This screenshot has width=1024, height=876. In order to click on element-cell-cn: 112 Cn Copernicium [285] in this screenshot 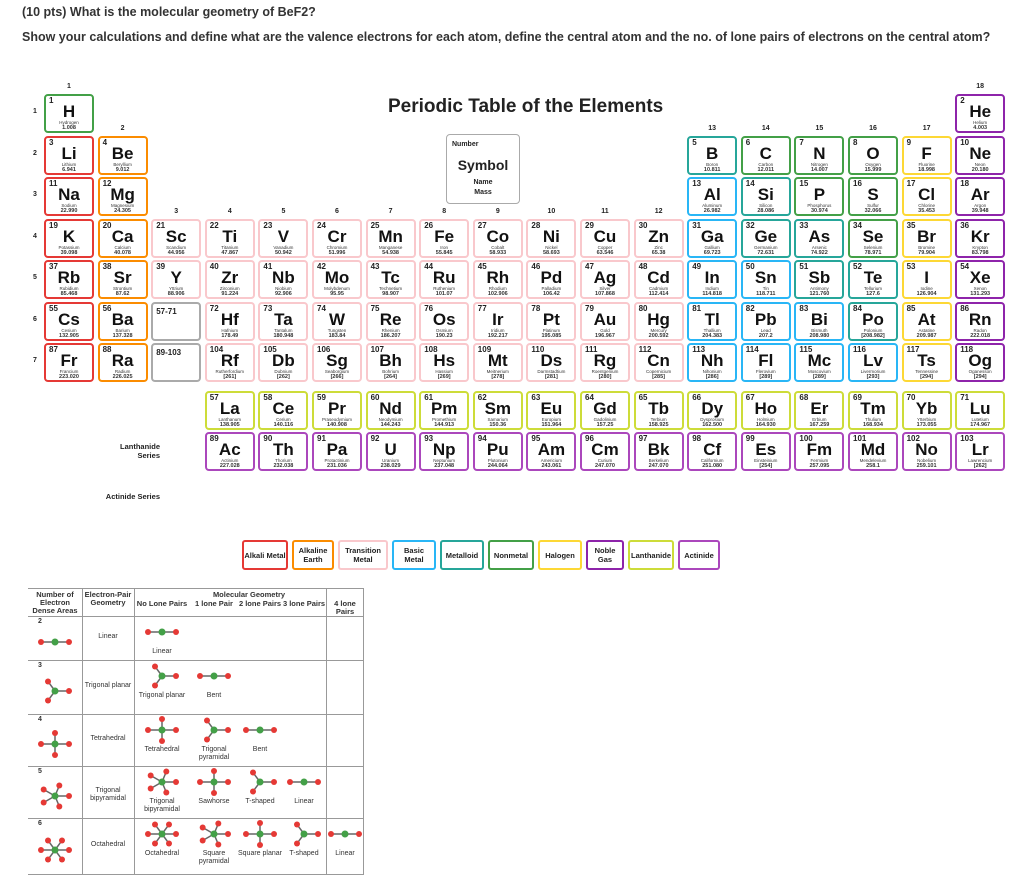, I will do `click(658, 362)`.